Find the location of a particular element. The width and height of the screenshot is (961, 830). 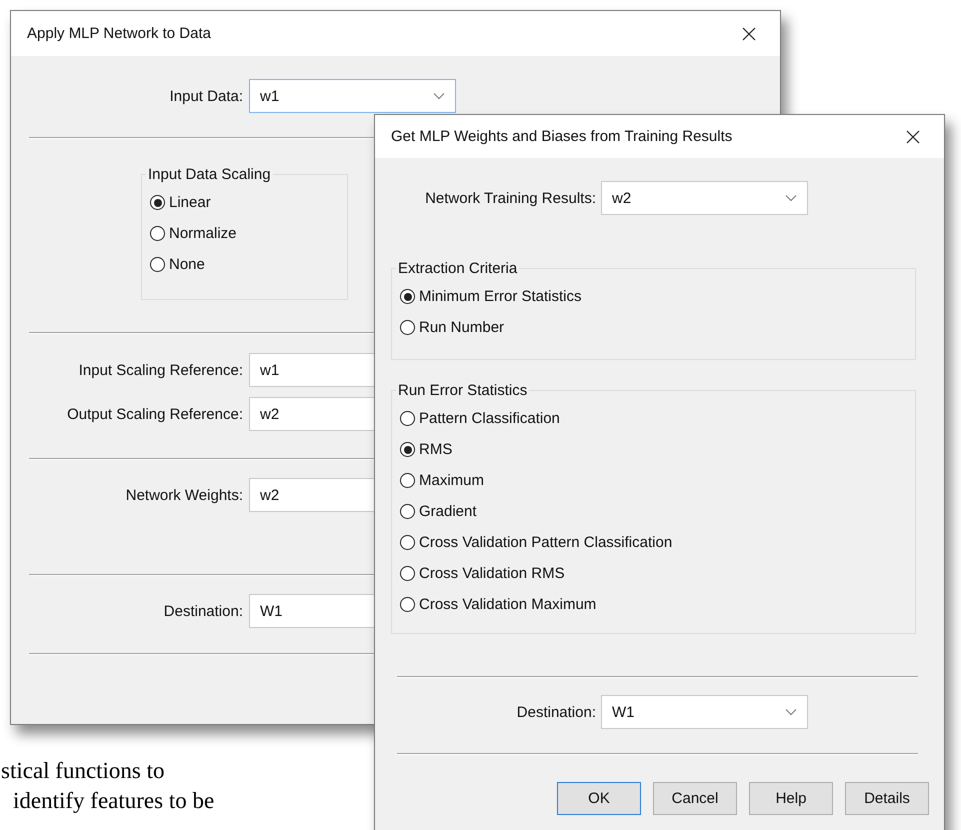

dialog-button: Help is located at coordinates (791, 798).